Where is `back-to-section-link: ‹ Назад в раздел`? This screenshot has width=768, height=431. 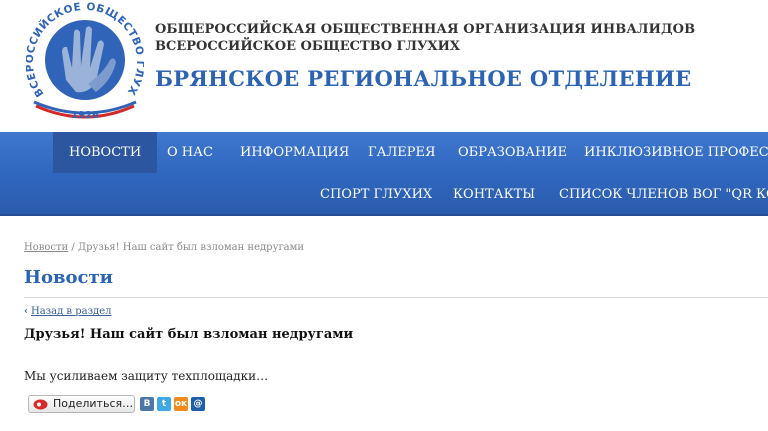 back-to-section-link: ‹ Назад в раздел is located at coordinates (68, 311).